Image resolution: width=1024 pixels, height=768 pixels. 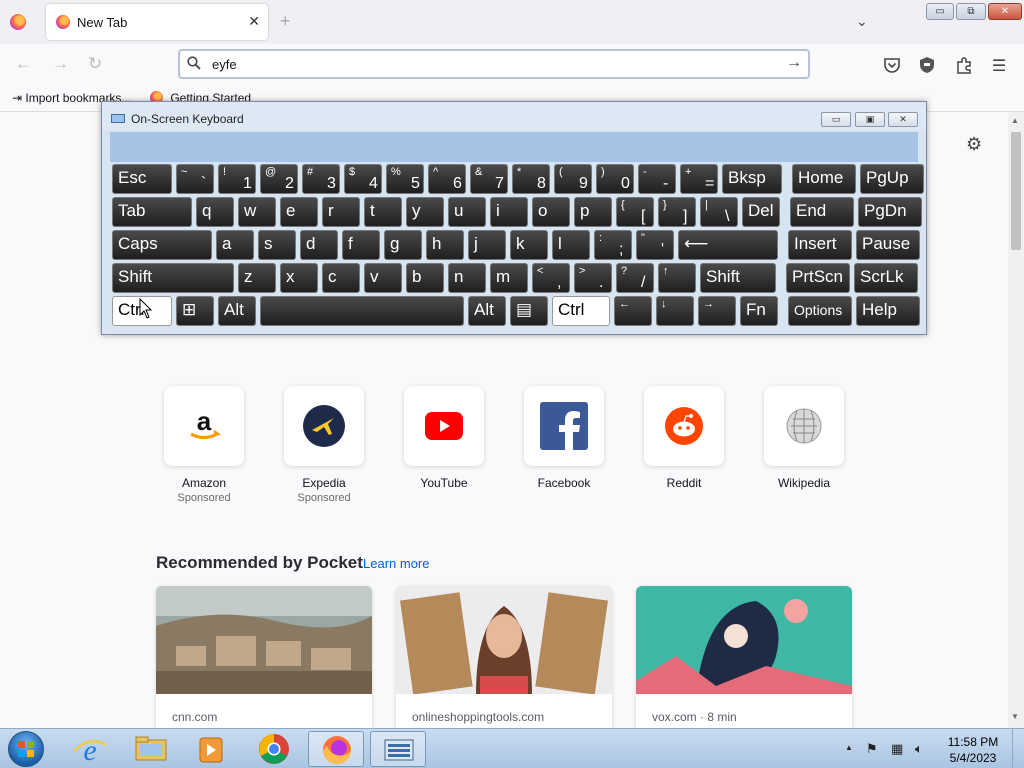 I want to click on osk-key-symbol-3-8: <,, so click(x=551, y=278).